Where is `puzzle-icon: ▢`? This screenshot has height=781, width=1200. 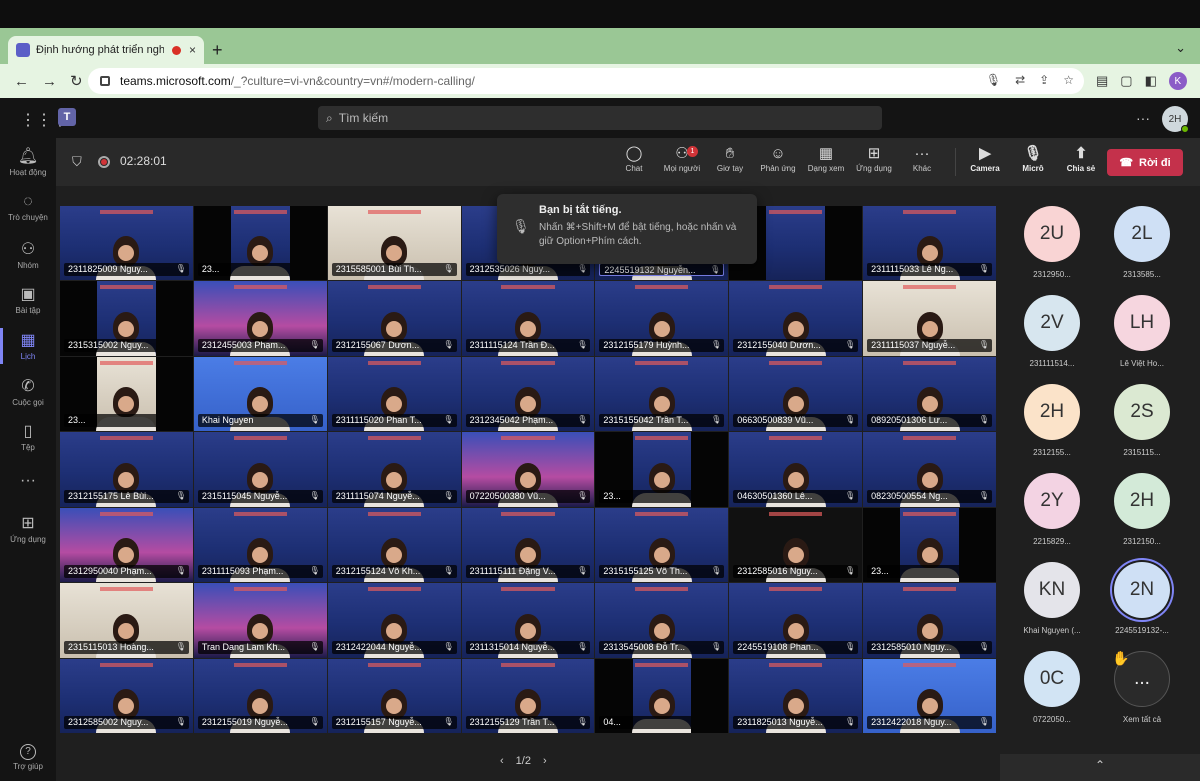 puzzle-icon: ▢ is located at coordinates (1126, 81).